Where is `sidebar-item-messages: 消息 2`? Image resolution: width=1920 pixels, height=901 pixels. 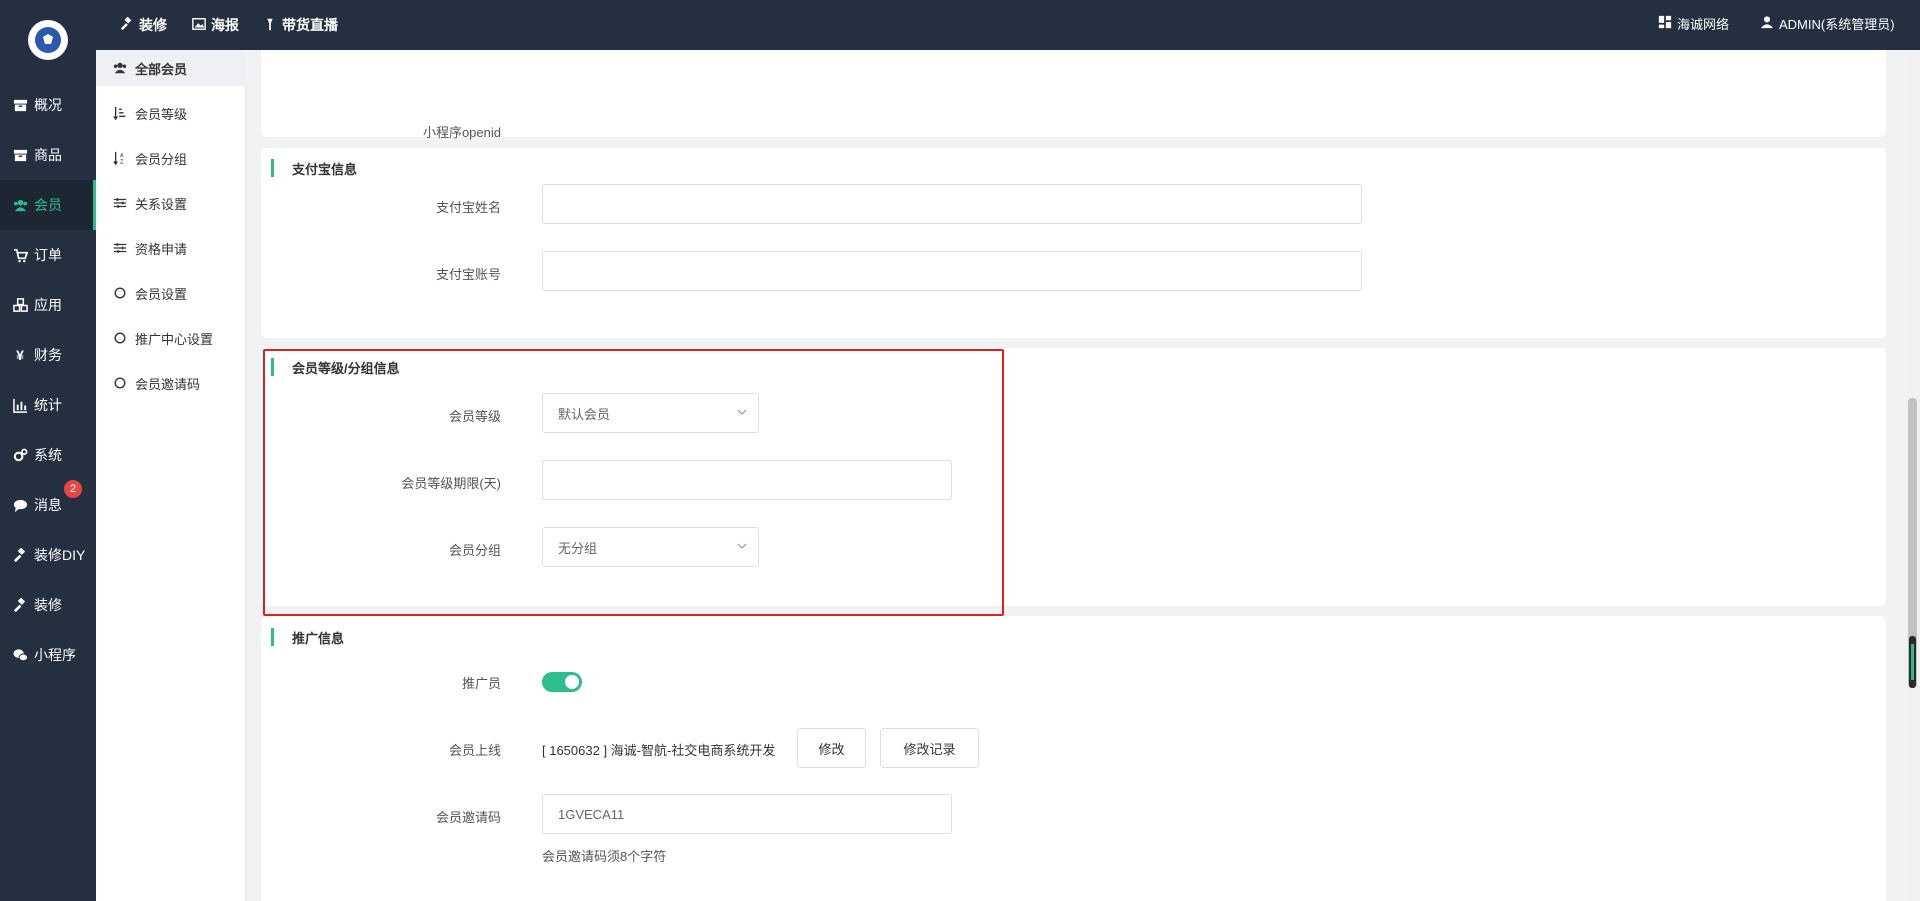
sidebar-item-messages: 消息 2 is located at coordinates (48, 505).